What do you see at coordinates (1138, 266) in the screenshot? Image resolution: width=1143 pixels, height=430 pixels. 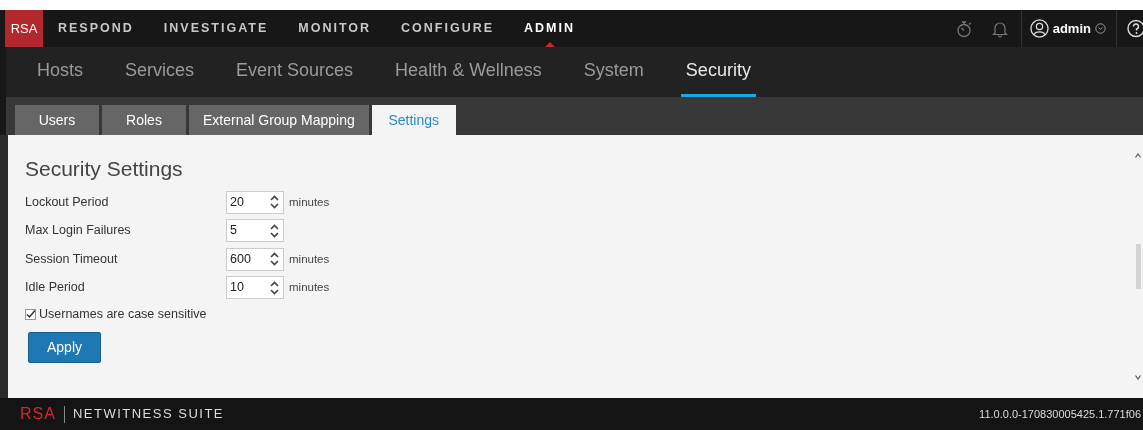 I see `scrollbar-thumb` at bounding box center [1138, 266].